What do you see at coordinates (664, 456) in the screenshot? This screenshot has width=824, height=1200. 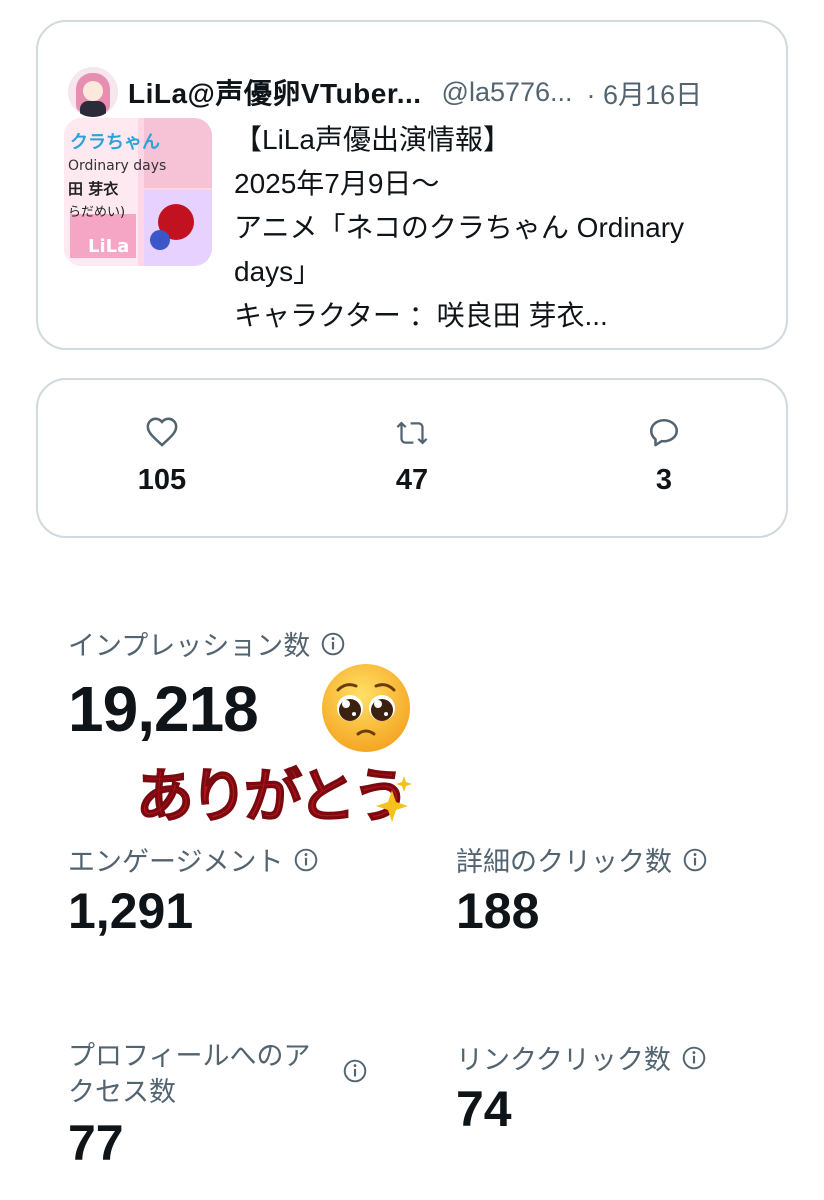 I see `reply-button: 3` at bounding box center [664, 456].